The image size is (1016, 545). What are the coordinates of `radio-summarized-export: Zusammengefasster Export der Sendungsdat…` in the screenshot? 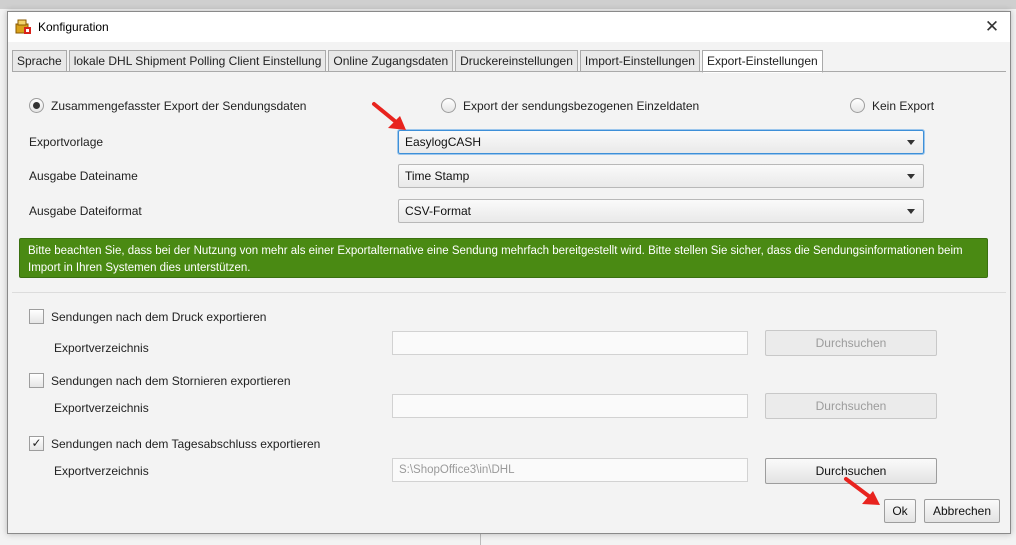 It's located at (167, 105).